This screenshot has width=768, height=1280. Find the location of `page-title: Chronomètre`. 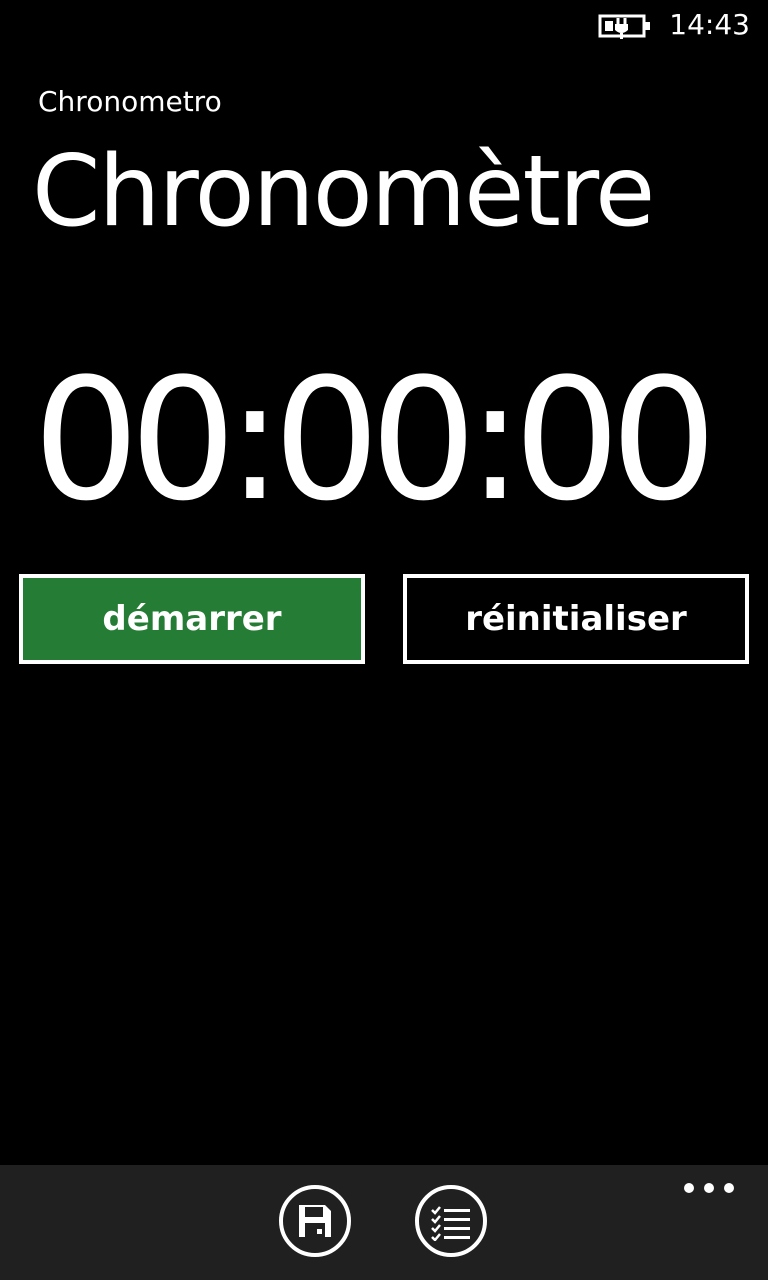

page-title: Chronomètre is located at coordinates (343, 192).